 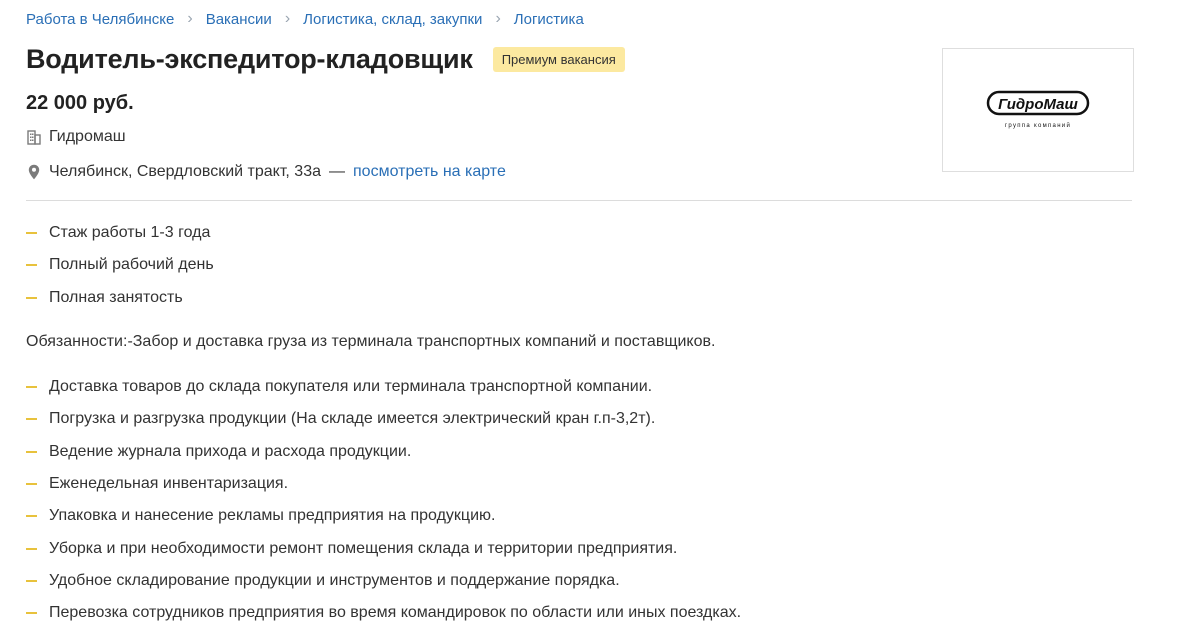 I want to click on logo-tagline: группа компаний, so click(x=1038, y=125).